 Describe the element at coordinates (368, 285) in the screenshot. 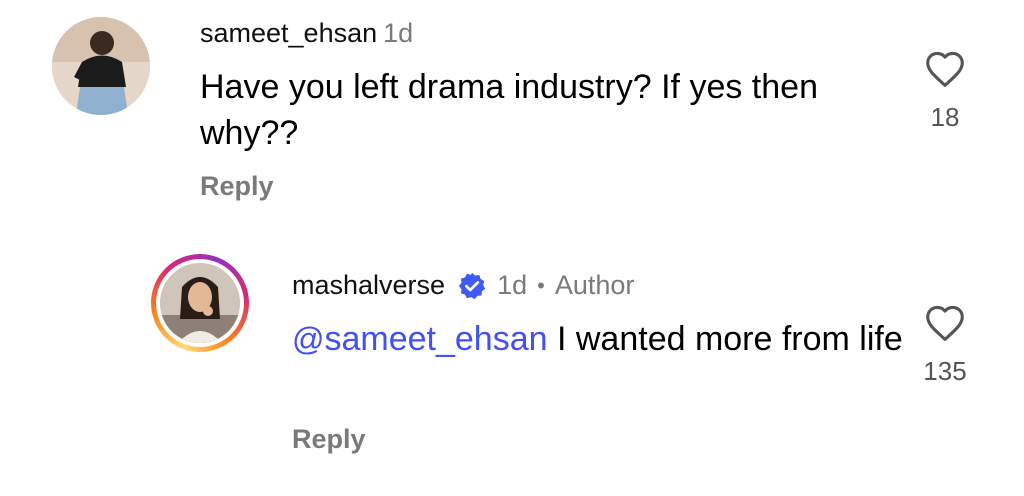

I see `username-text: mashalverse` at that location.